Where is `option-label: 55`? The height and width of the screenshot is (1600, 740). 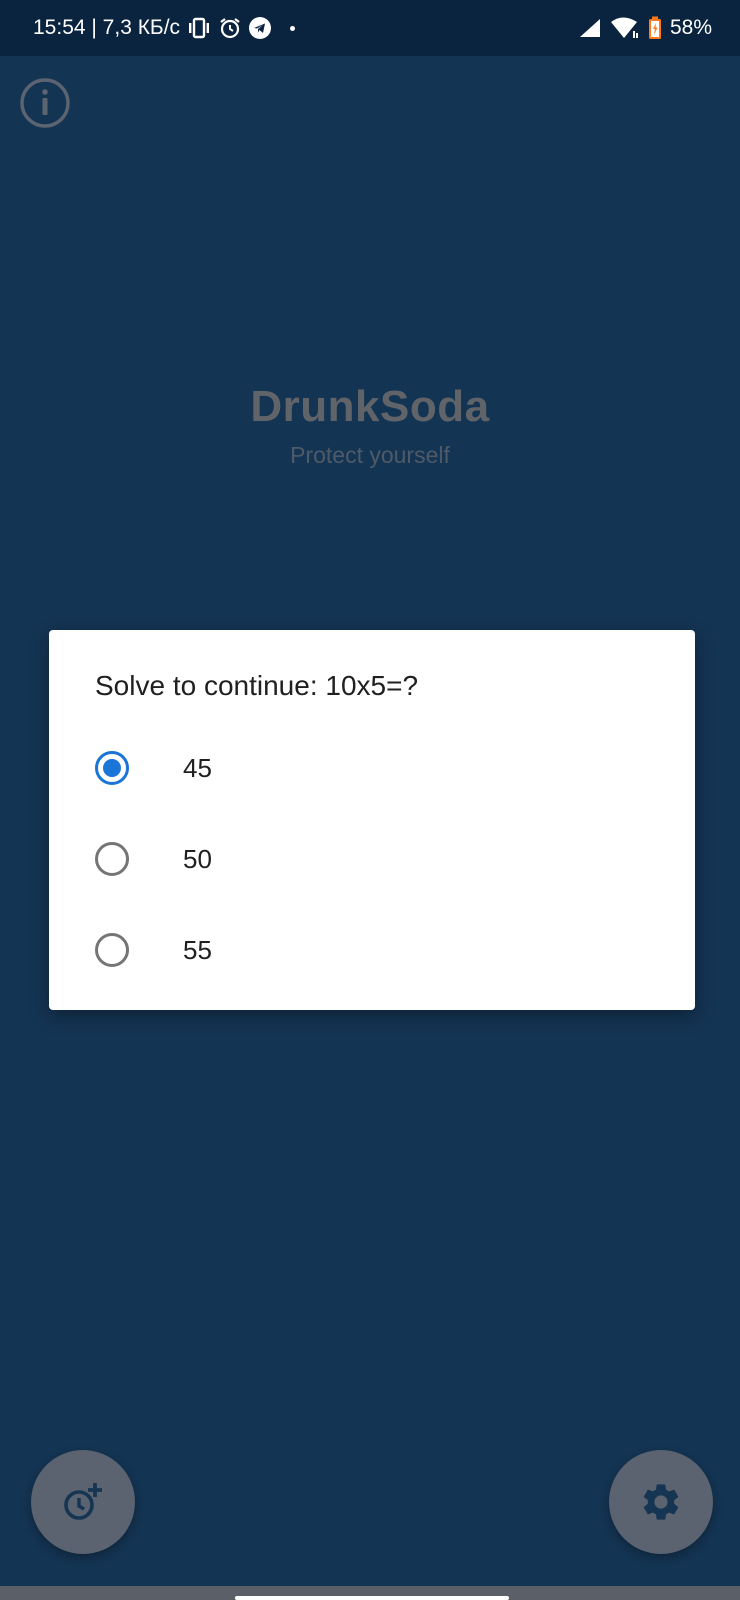
option-label: 55 is located at coordinates (197, 949).